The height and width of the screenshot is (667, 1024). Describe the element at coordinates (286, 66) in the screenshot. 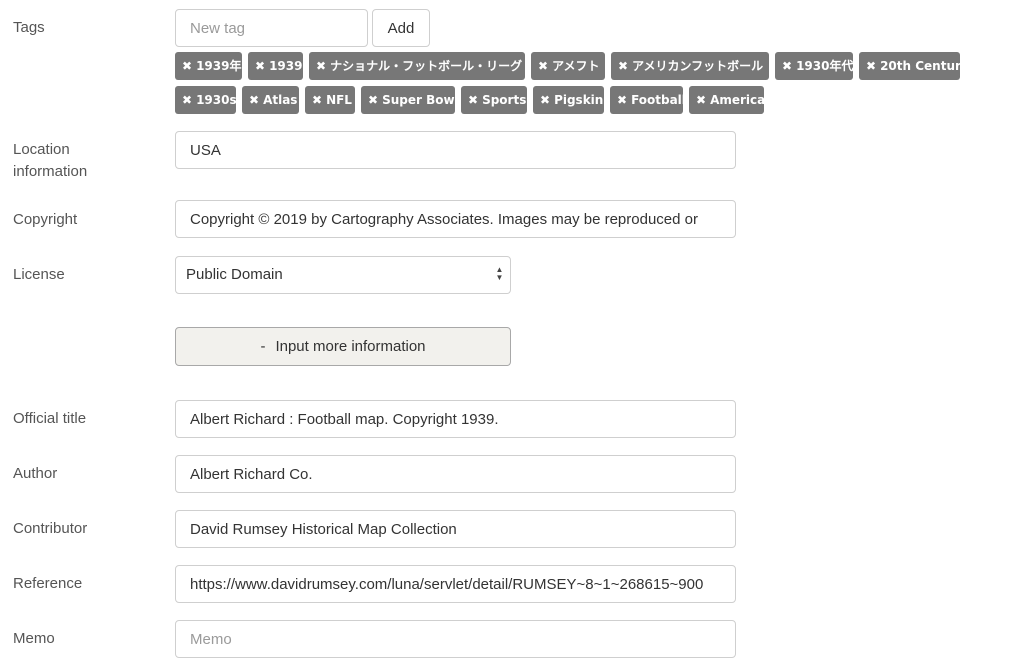

I see `tag-label: 1939` at that location.